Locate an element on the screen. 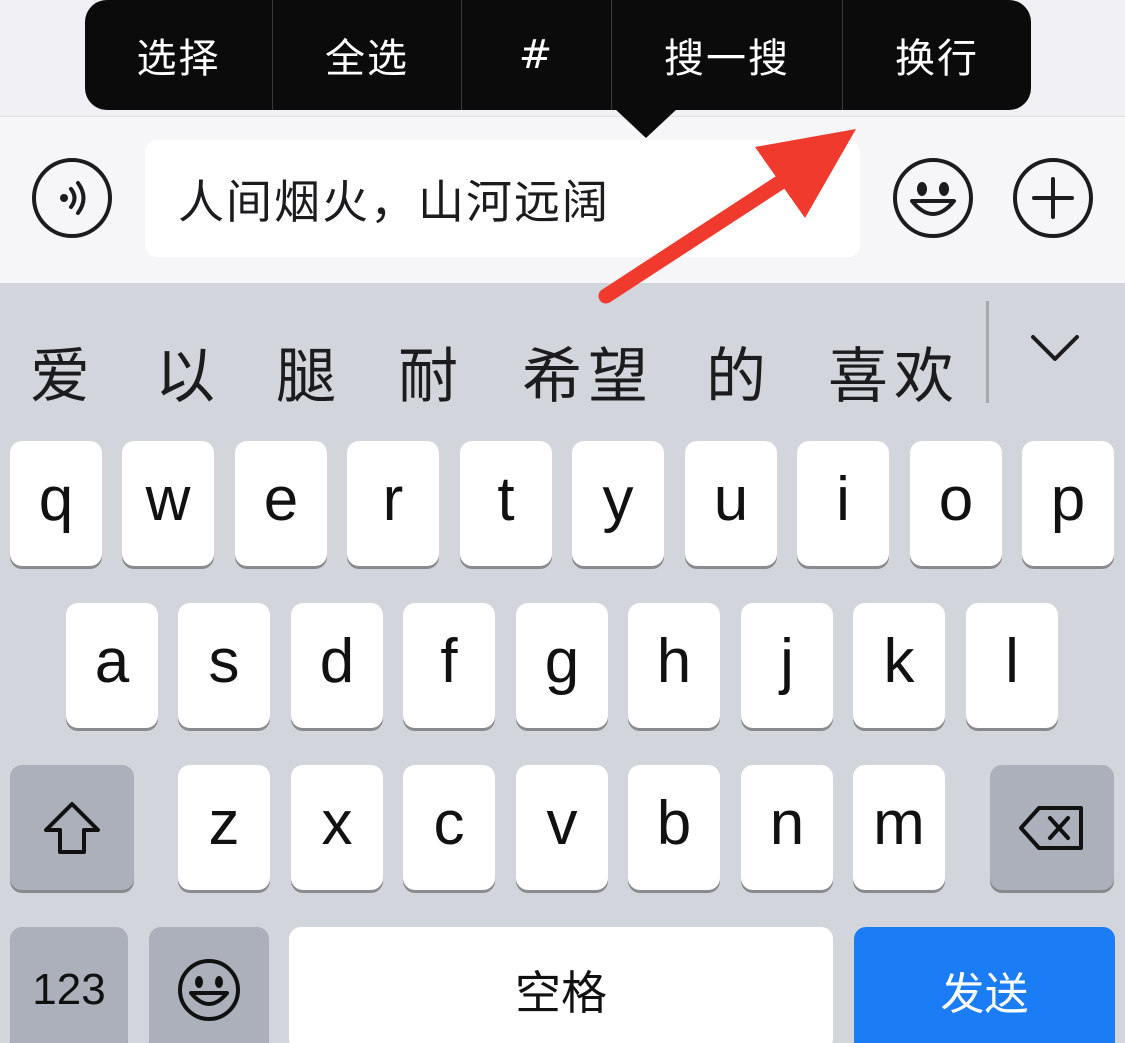  menu-item-hashtag: # is located at coordinates (537, 55).